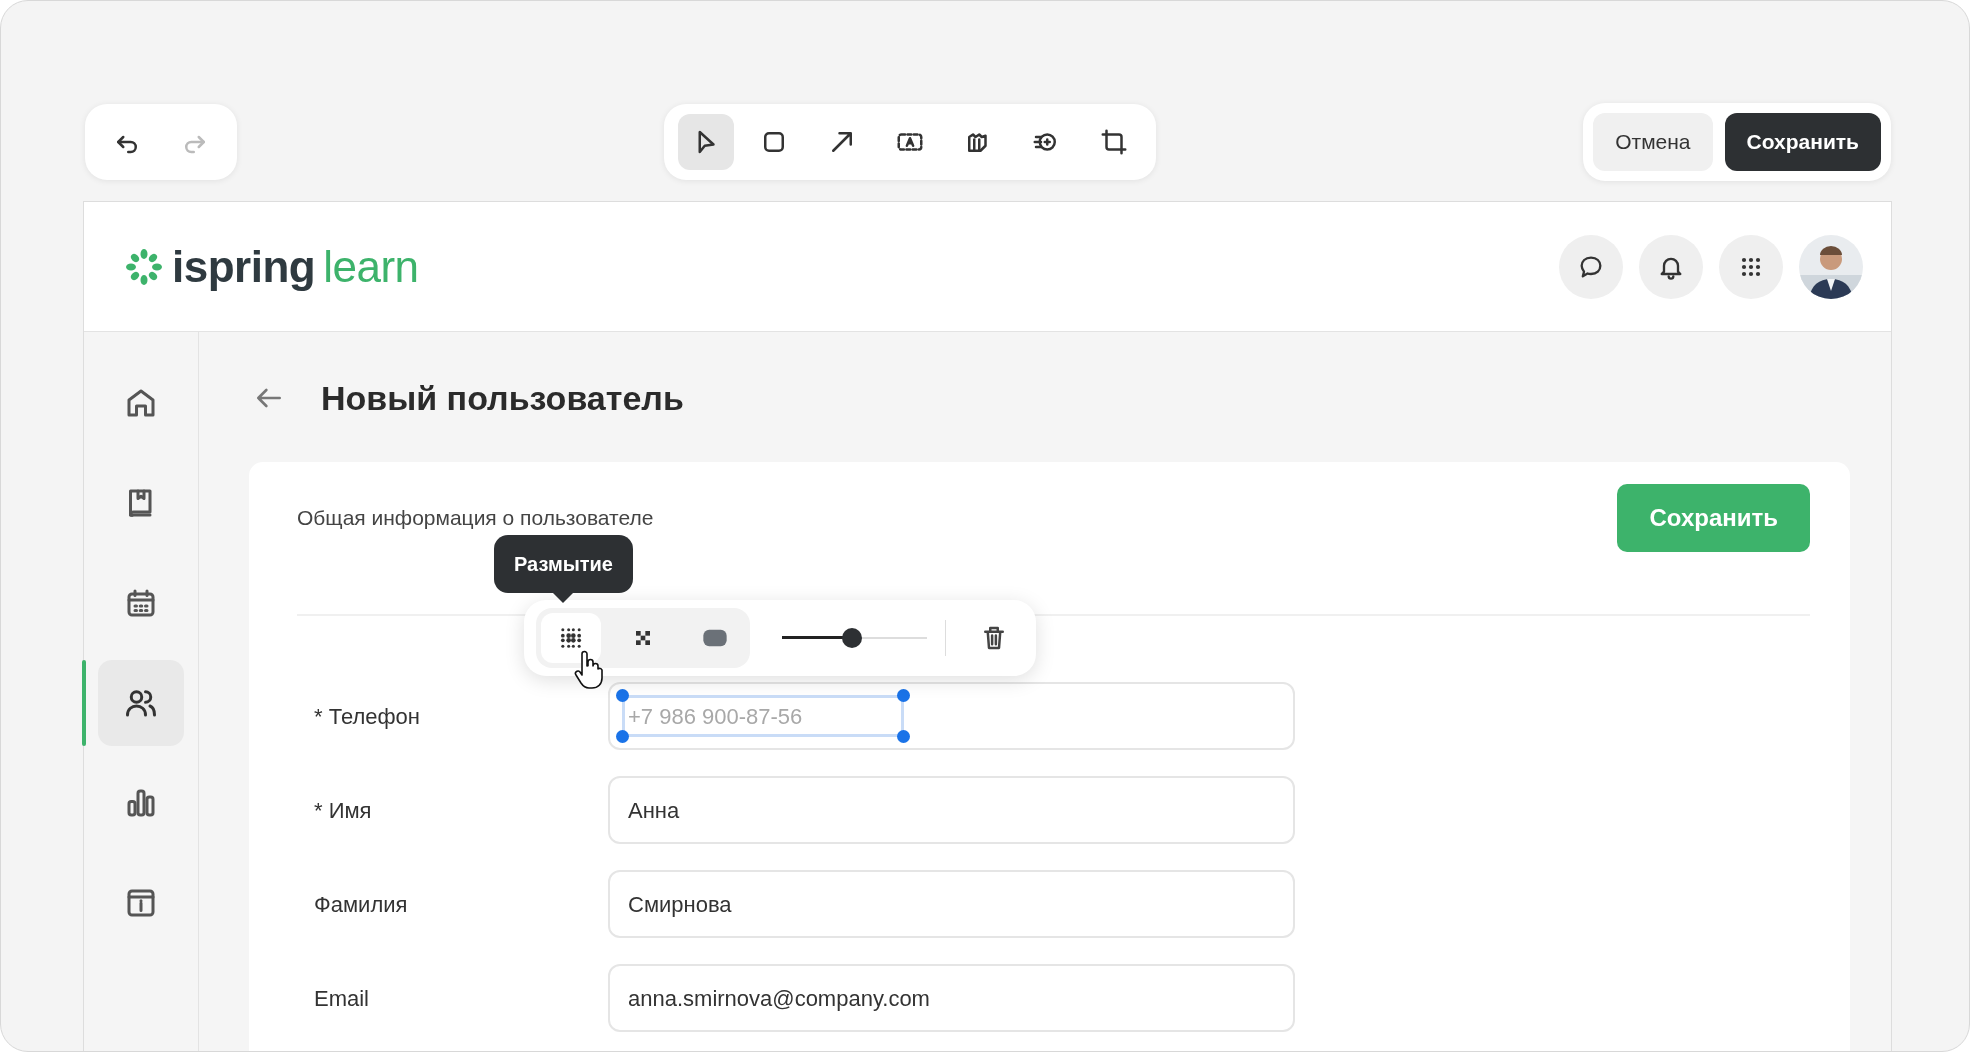 The width and height of the screenshot is (1970, 1052). What do you see at coordinates (502, 398) in the screenshot?
I see `page-title: Новый пользователь` at bounding box center [502, 398].